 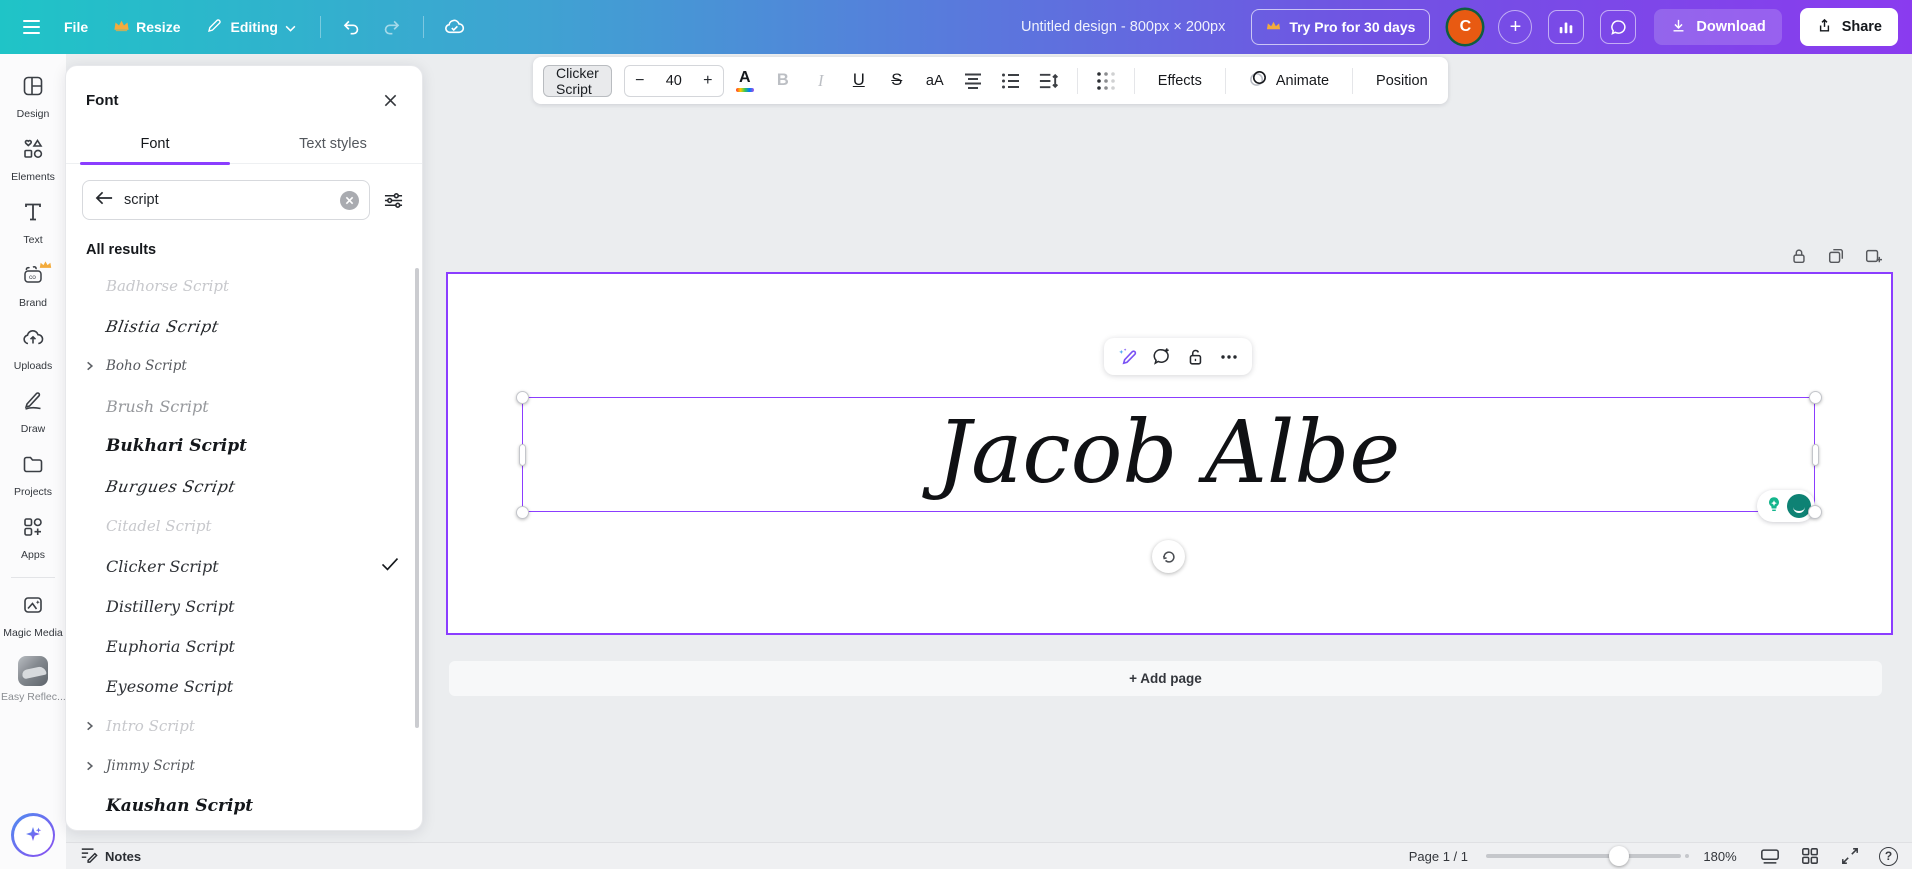 I want to click on design-title: Untitled design - 800px × 200px, so click(x=1123, y=27).